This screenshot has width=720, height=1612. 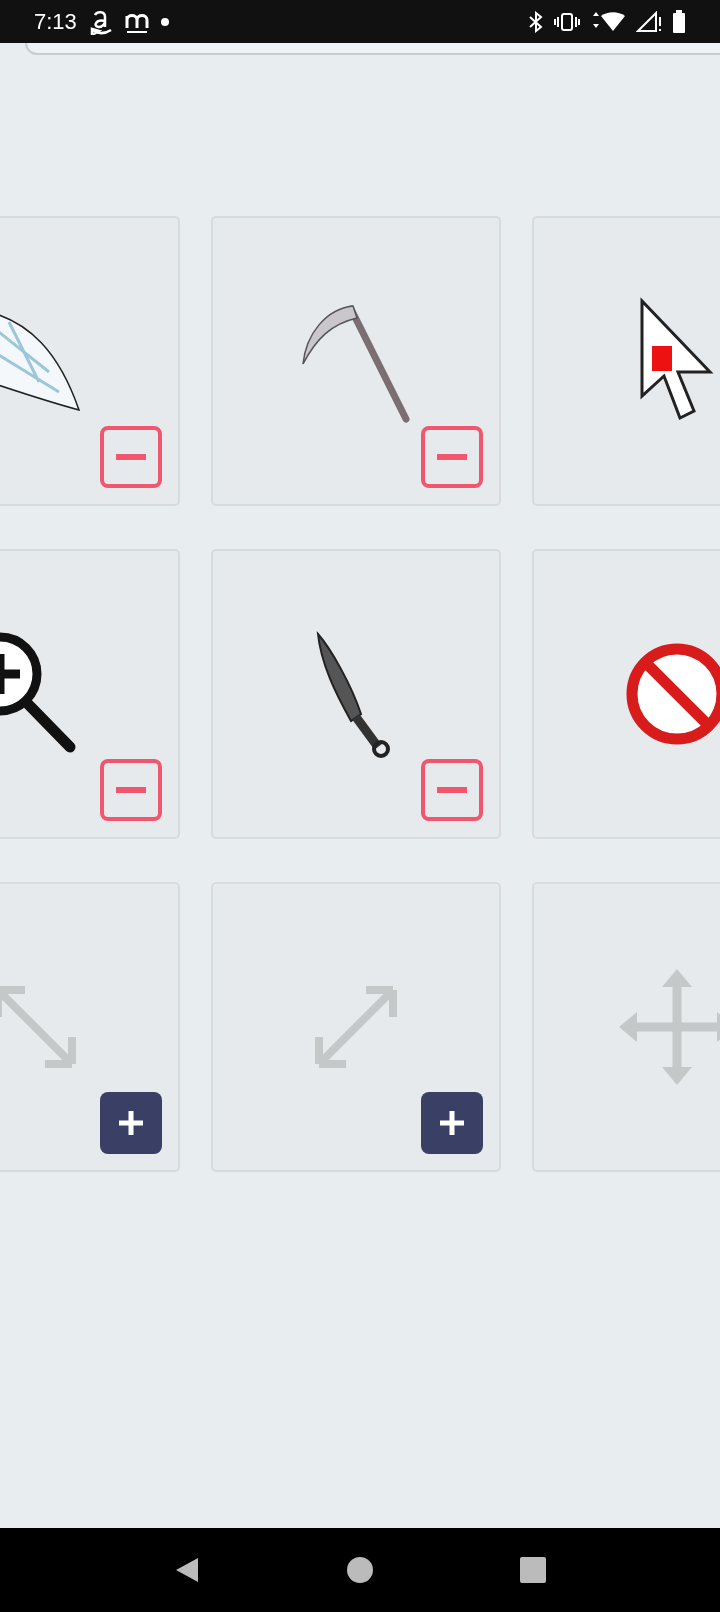 What do you see at coordinates (649, 21) in the screenshot?
I see `signal-icon` at bounding box center [649, 21].